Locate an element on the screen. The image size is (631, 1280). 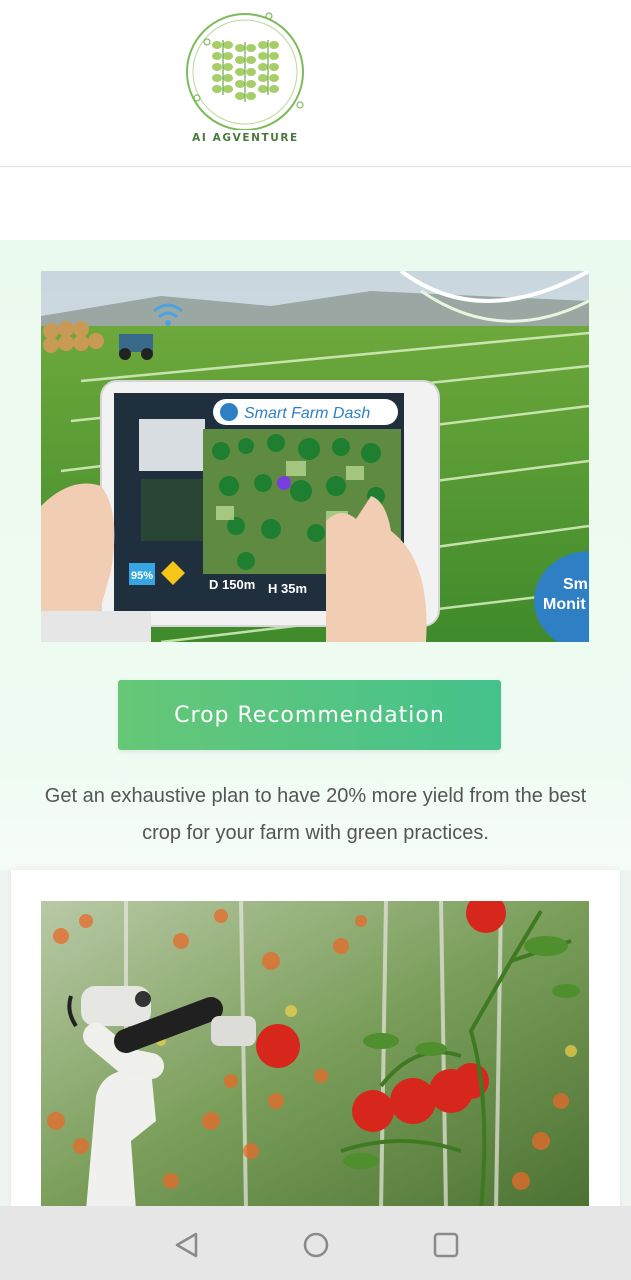
side-label-text: Sm is located at coordinates (575, 584).